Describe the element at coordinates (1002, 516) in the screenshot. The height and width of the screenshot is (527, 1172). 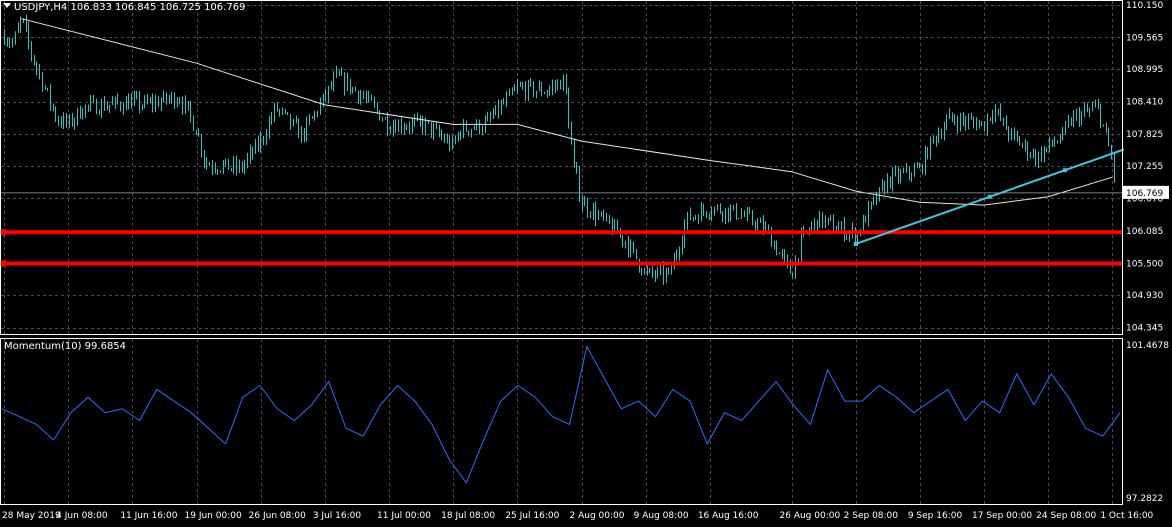
I see `time-tick-15: 17 Sep 00:00` at that location.